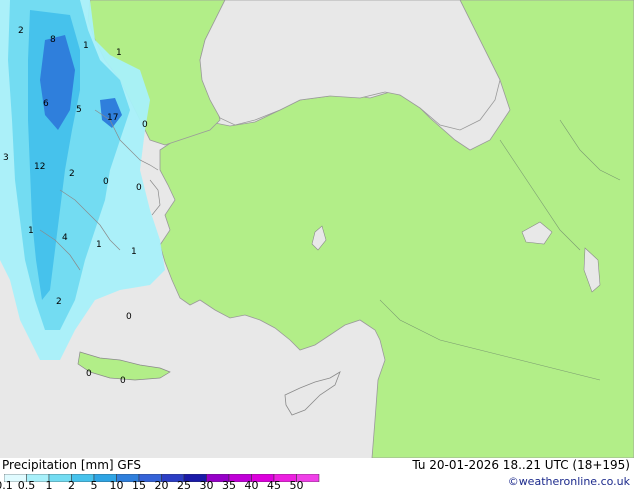 The width and height of the screenshot is (634, 492). What do you see at coordinates (129, 465) in the screenshot?
I see `legend-model: GFS` at bounding box center [129, 465].